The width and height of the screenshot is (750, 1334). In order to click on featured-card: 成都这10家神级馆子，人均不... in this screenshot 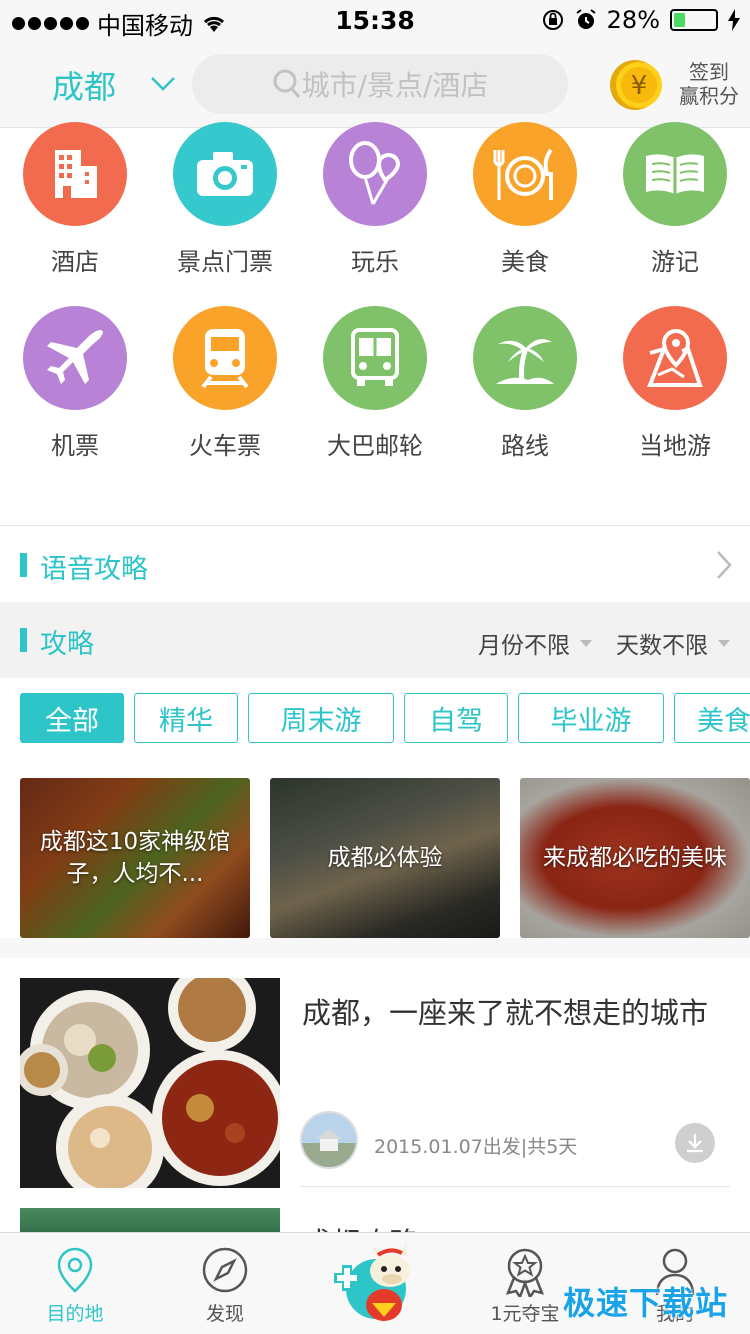, I will do `click(135, 858)`.